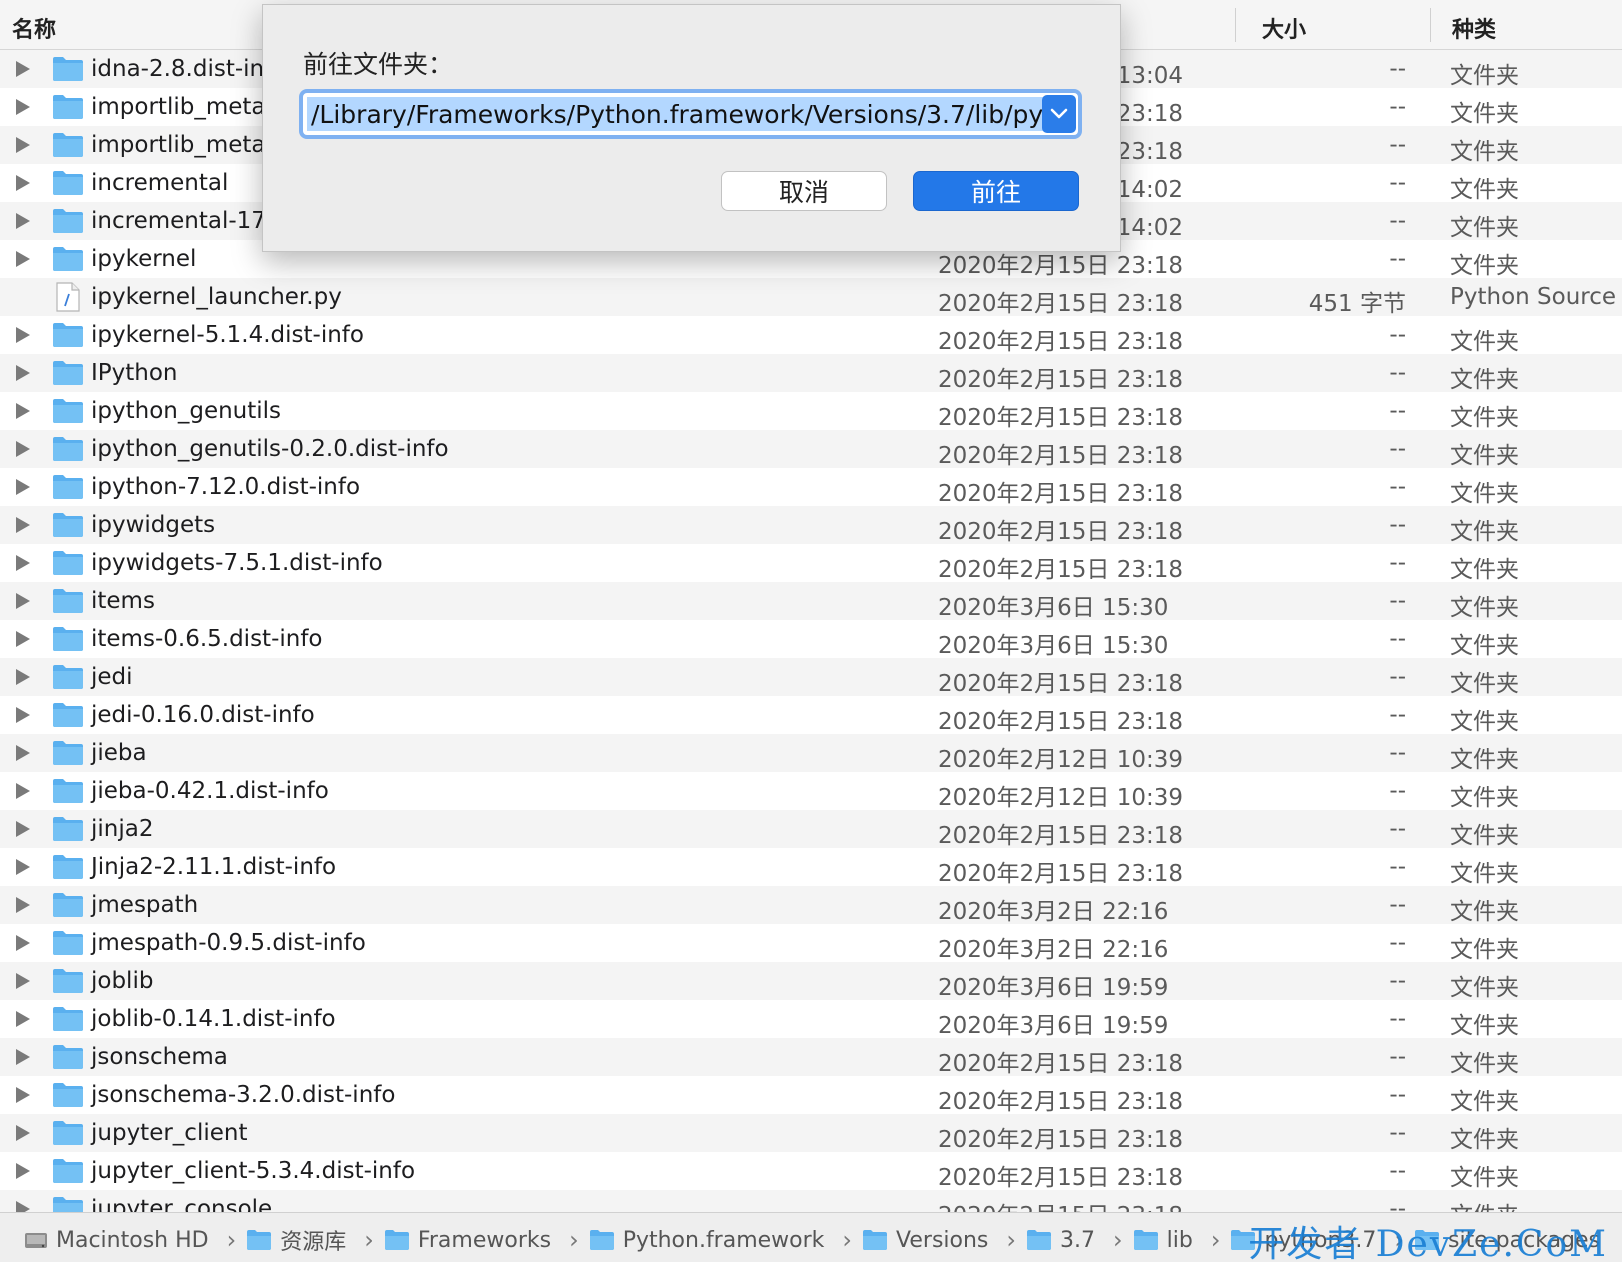 The image size is (1622, 1262). I want to click on breadcrumb-item: Versions ›, so click(939, 1240).